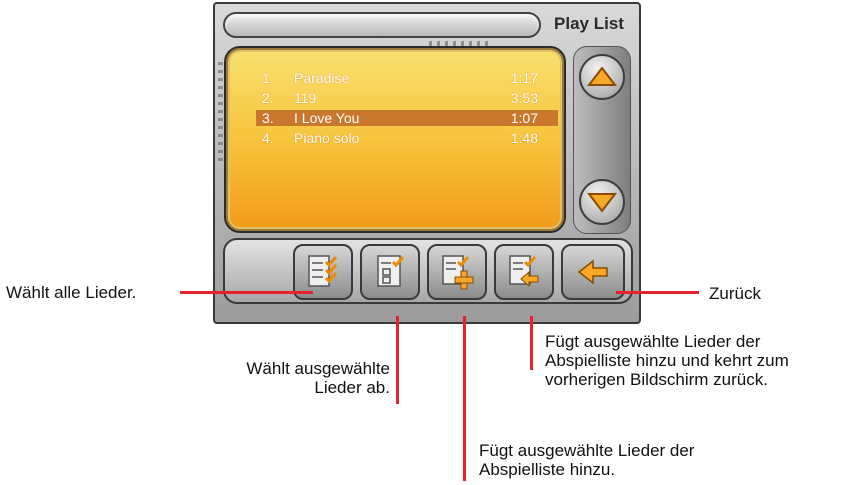  What do you see at coordinates (220, 112) in the screenshot?
I see `left-grip` at bounding box center [220, 112].